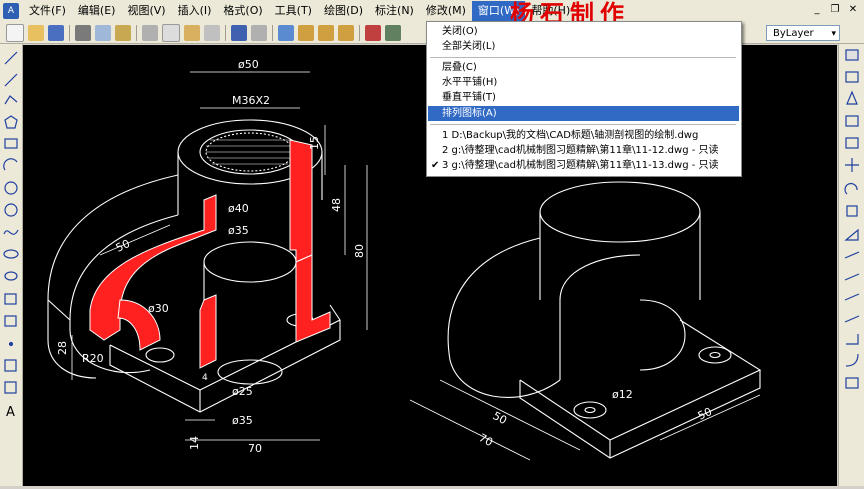 The image size is (864, 489). I want to click on new-icon, so click(15, 32).